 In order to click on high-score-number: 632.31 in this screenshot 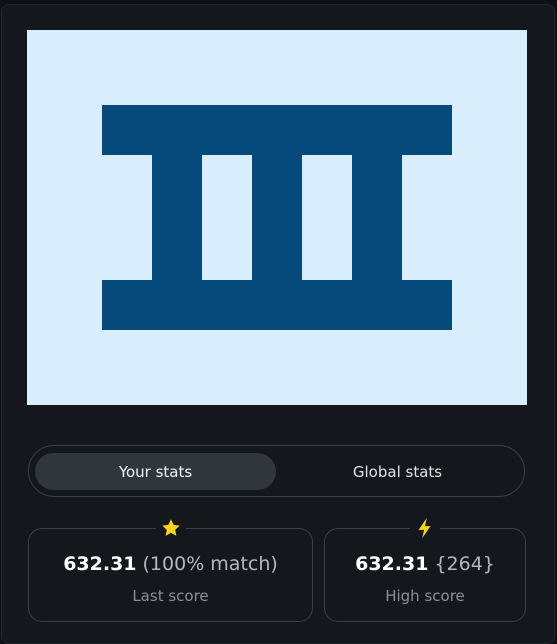, I will do `click(392, 564)`.